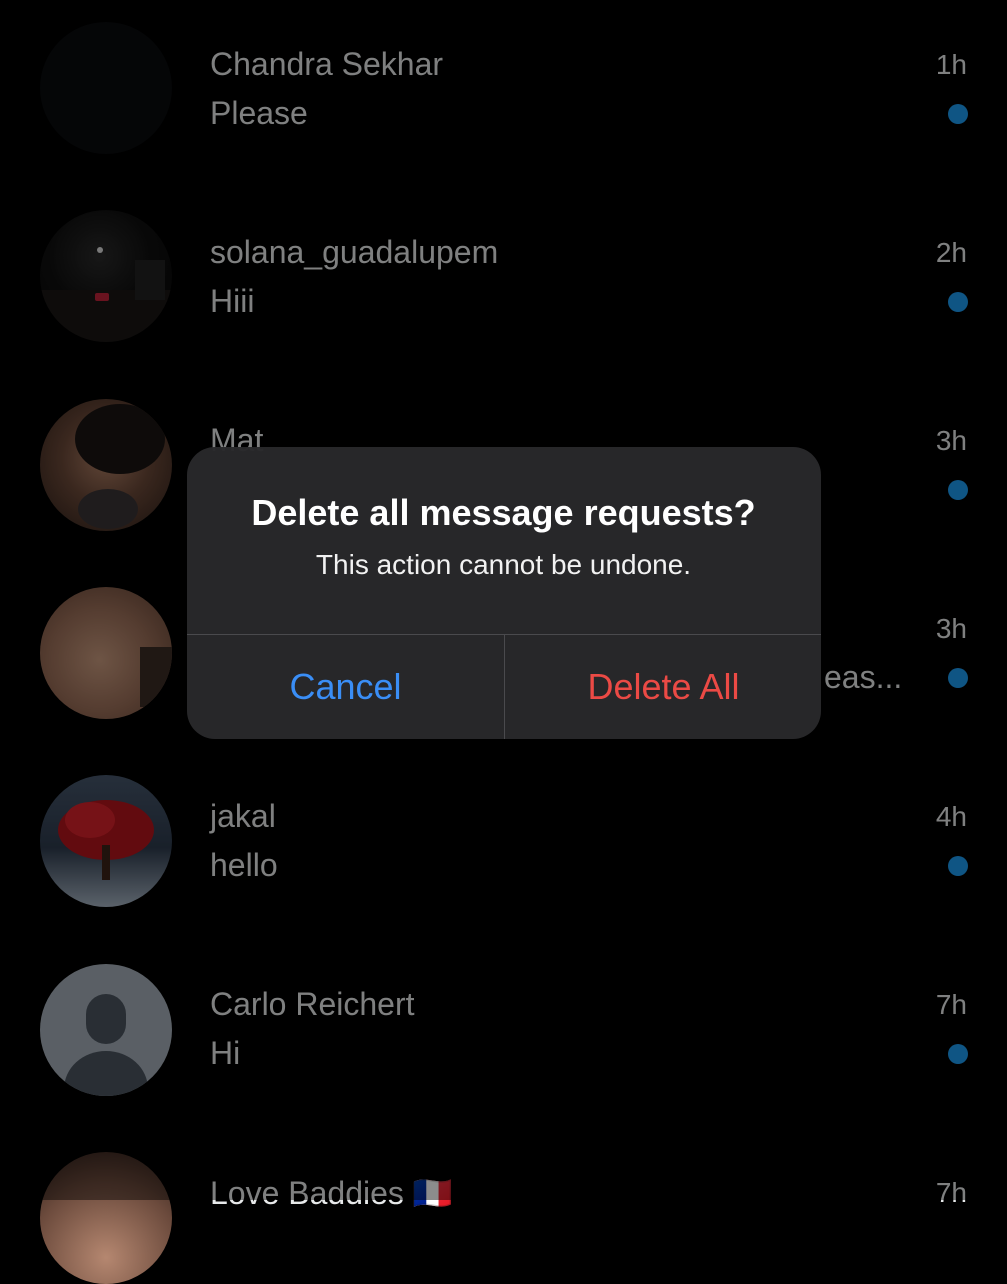  Describe the element at coordinates (663, 687) in the screenshot. I see `delete-all-button: Delete All` at that location.